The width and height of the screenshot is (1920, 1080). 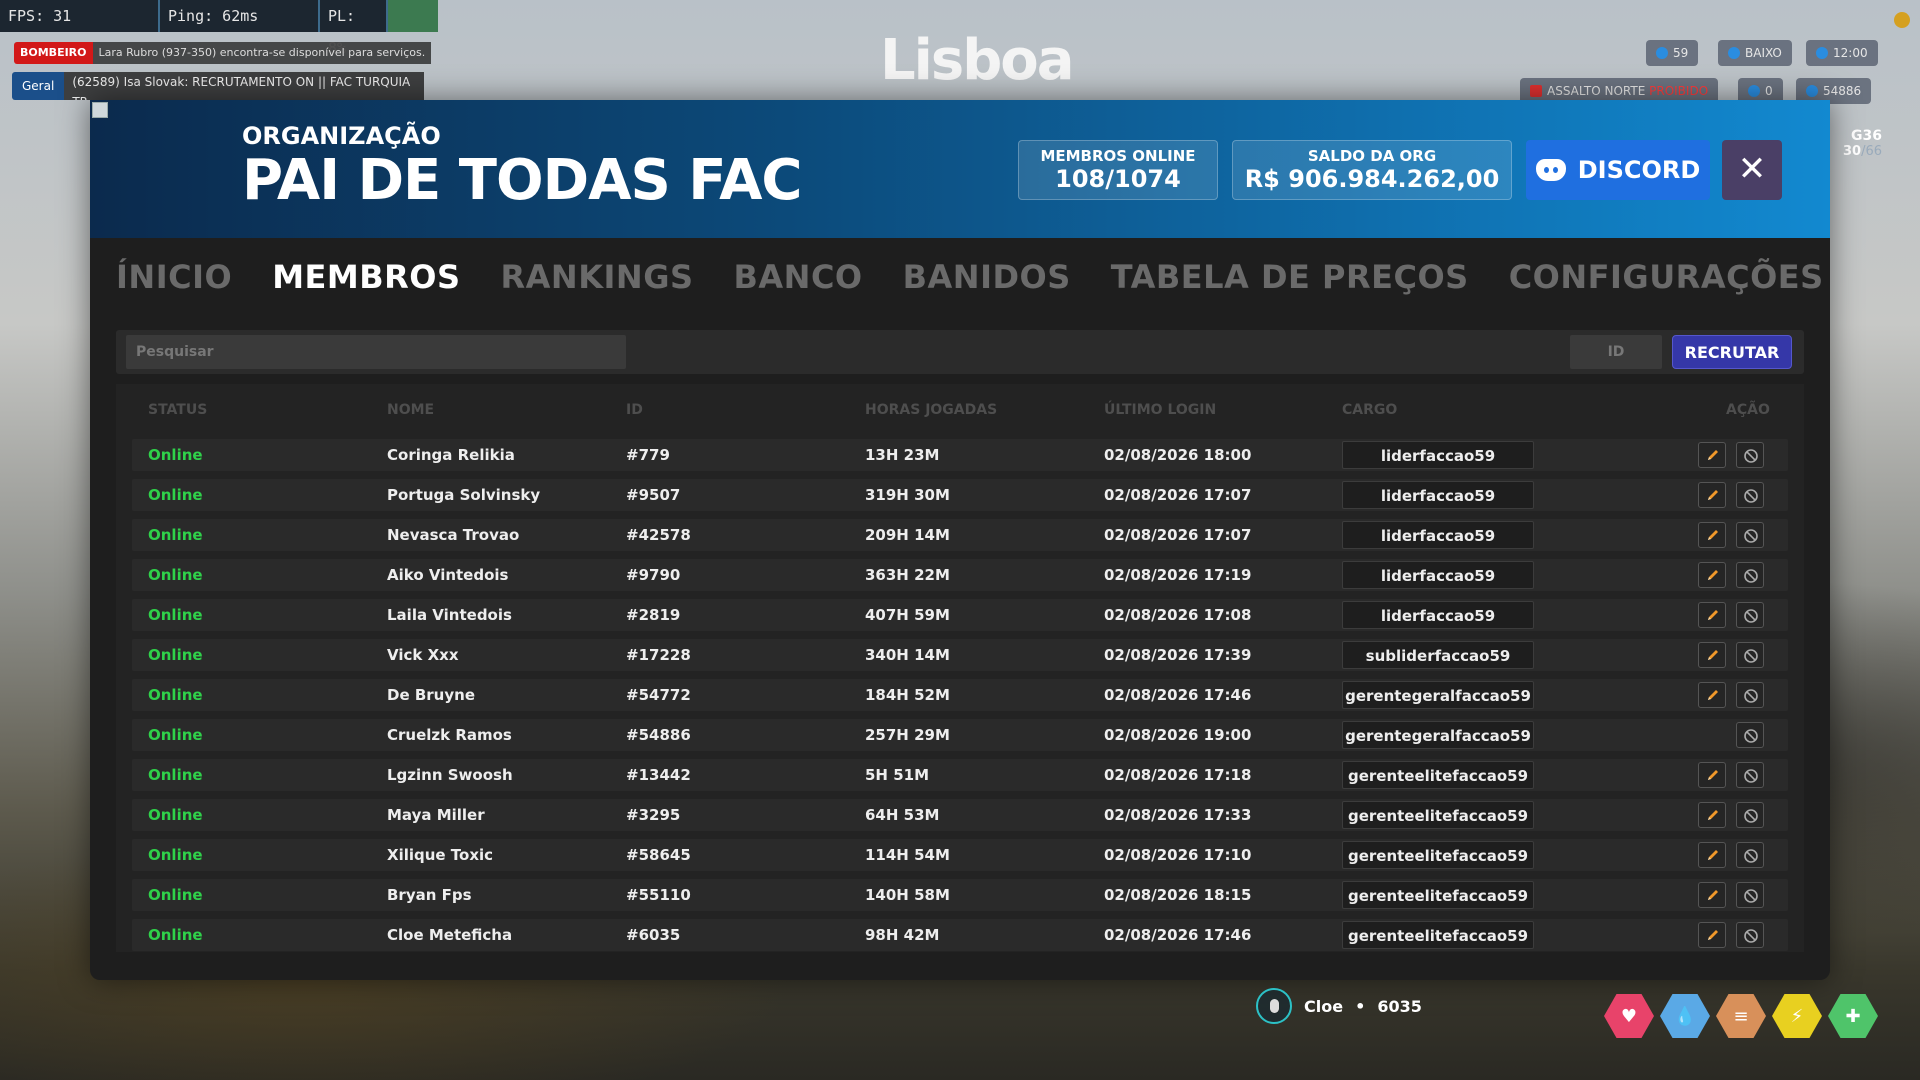 What do you see at coordinates (653, 935) in the screenshot?
I see `member-id: #6035` at bounding box center [653, 935].